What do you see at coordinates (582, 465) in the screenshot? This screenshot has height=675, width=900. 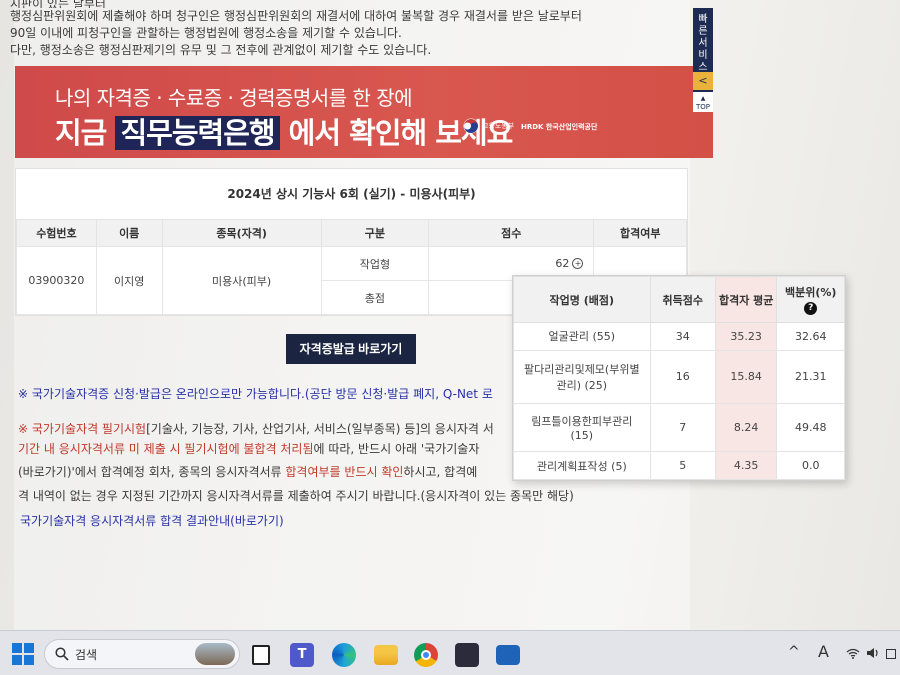 I see `cell-task: 관리계획표작성 (5)` at bounding box center [582, 465].